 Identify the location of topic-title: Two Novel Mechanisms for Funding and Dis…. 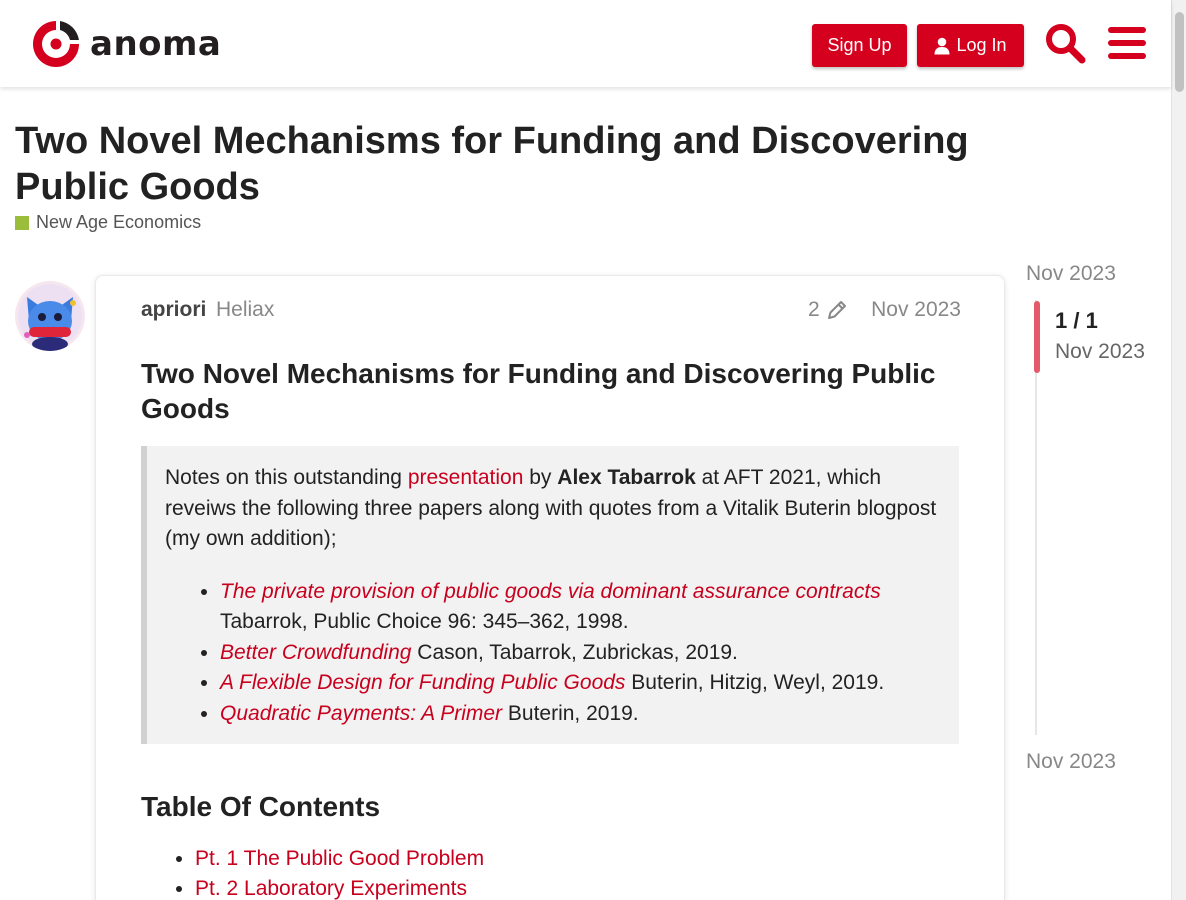
(515, 164).